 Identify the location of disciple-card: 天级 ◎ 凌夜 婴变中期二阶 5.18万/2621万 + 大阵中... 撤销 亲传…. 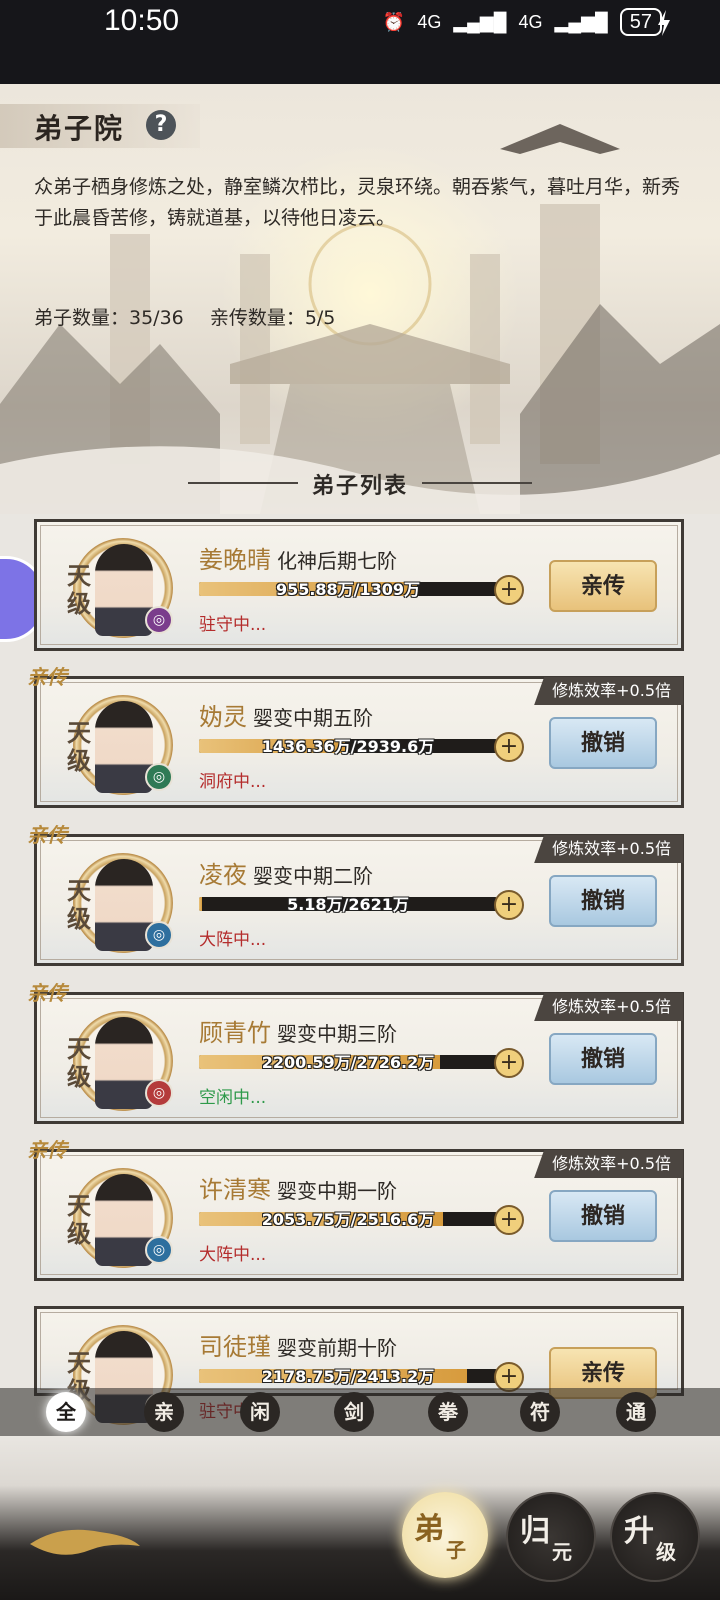
(355, 894).